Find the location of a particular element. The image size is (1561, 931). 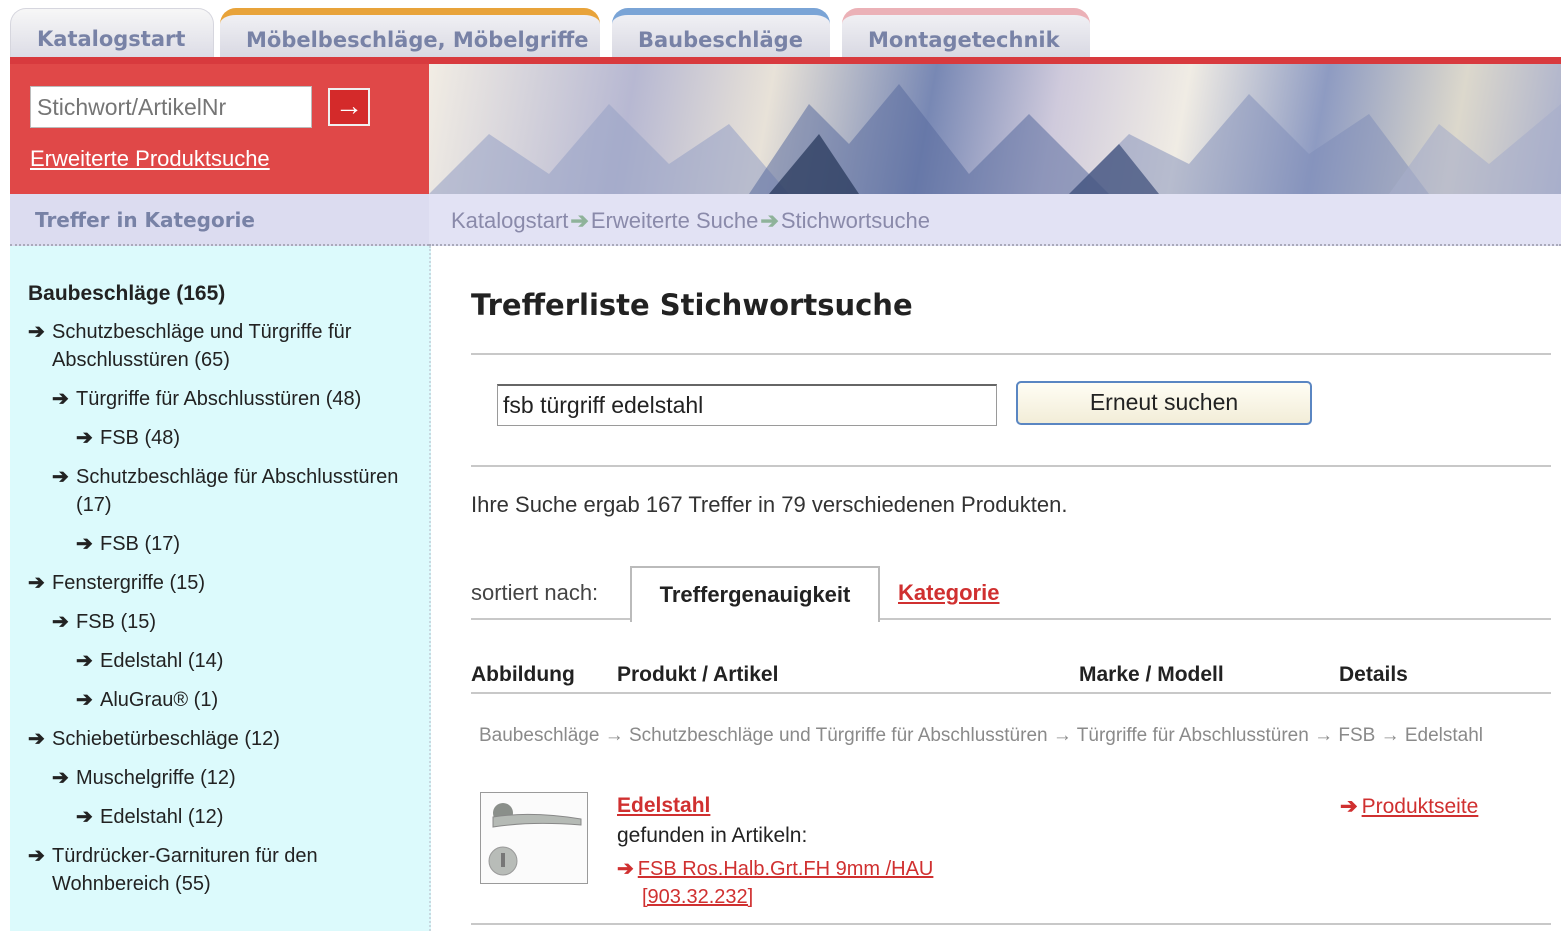

product-thumbnail is located at coordinates (534, 838).